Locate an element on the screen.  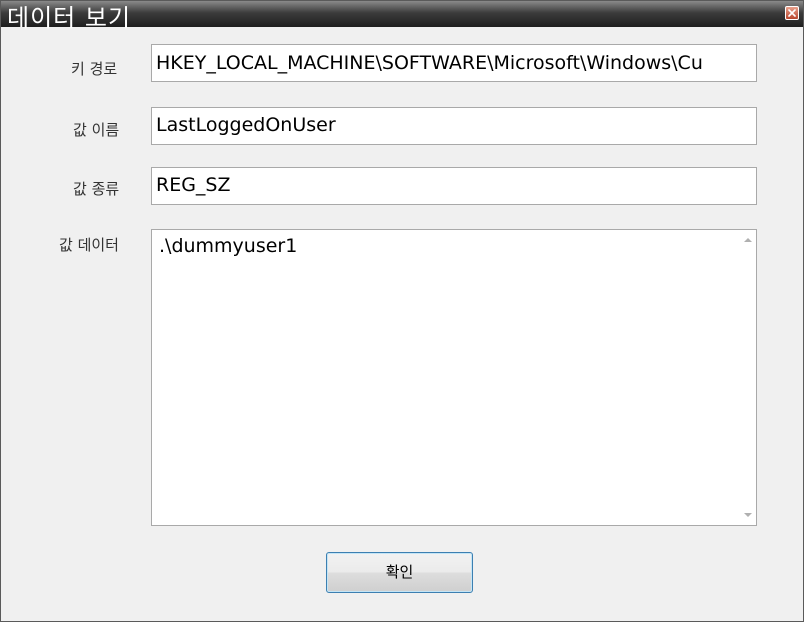
close-button is located at coordinates (792, 13).